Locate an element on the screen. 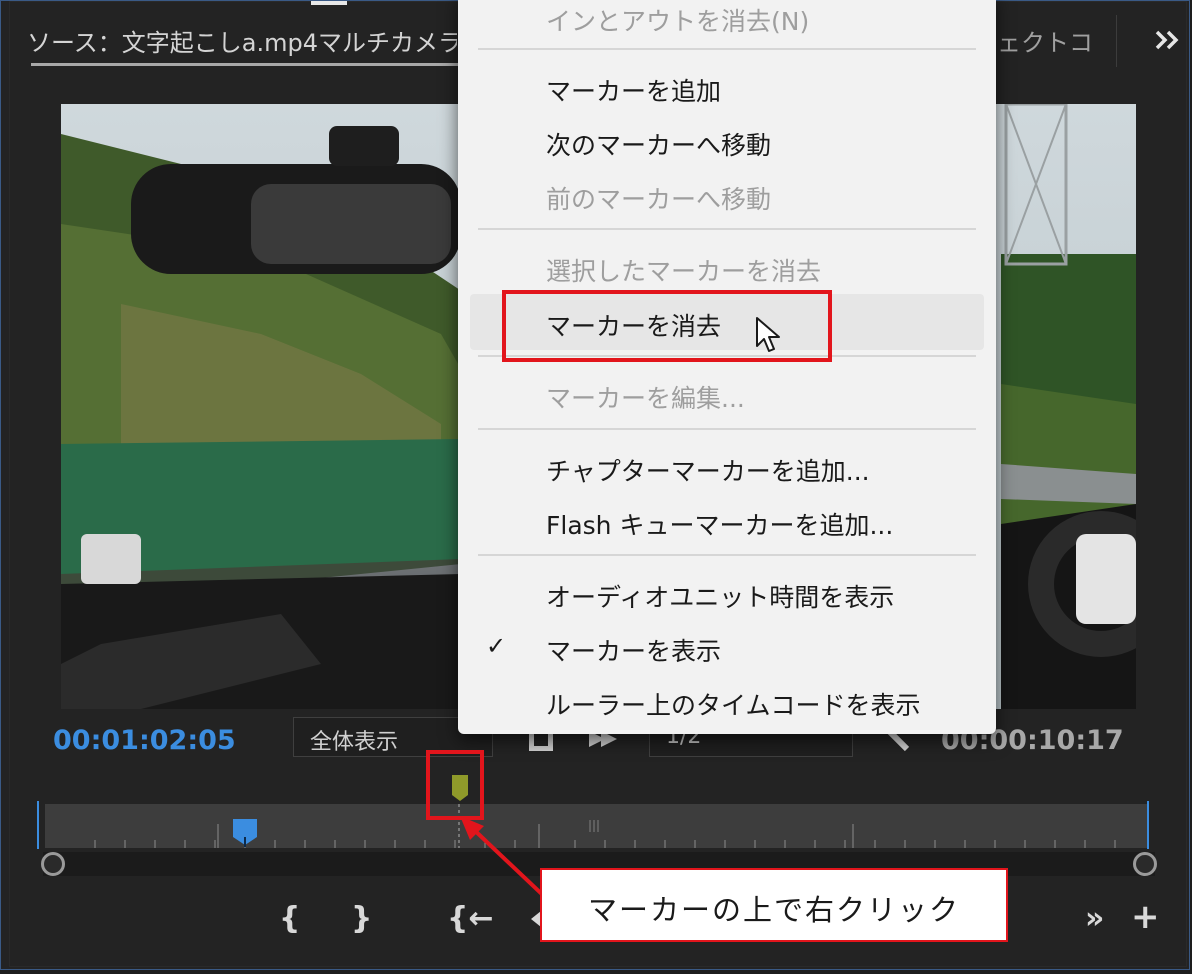 The height and width of the screenshot is (974, 1192). playhead-icon is located at coordinates (245, 832).